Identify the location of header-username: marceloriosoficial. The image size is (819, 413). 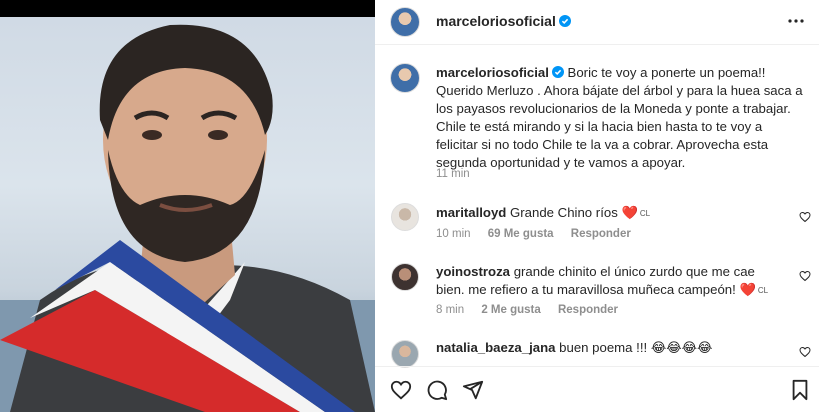
(503, 21).